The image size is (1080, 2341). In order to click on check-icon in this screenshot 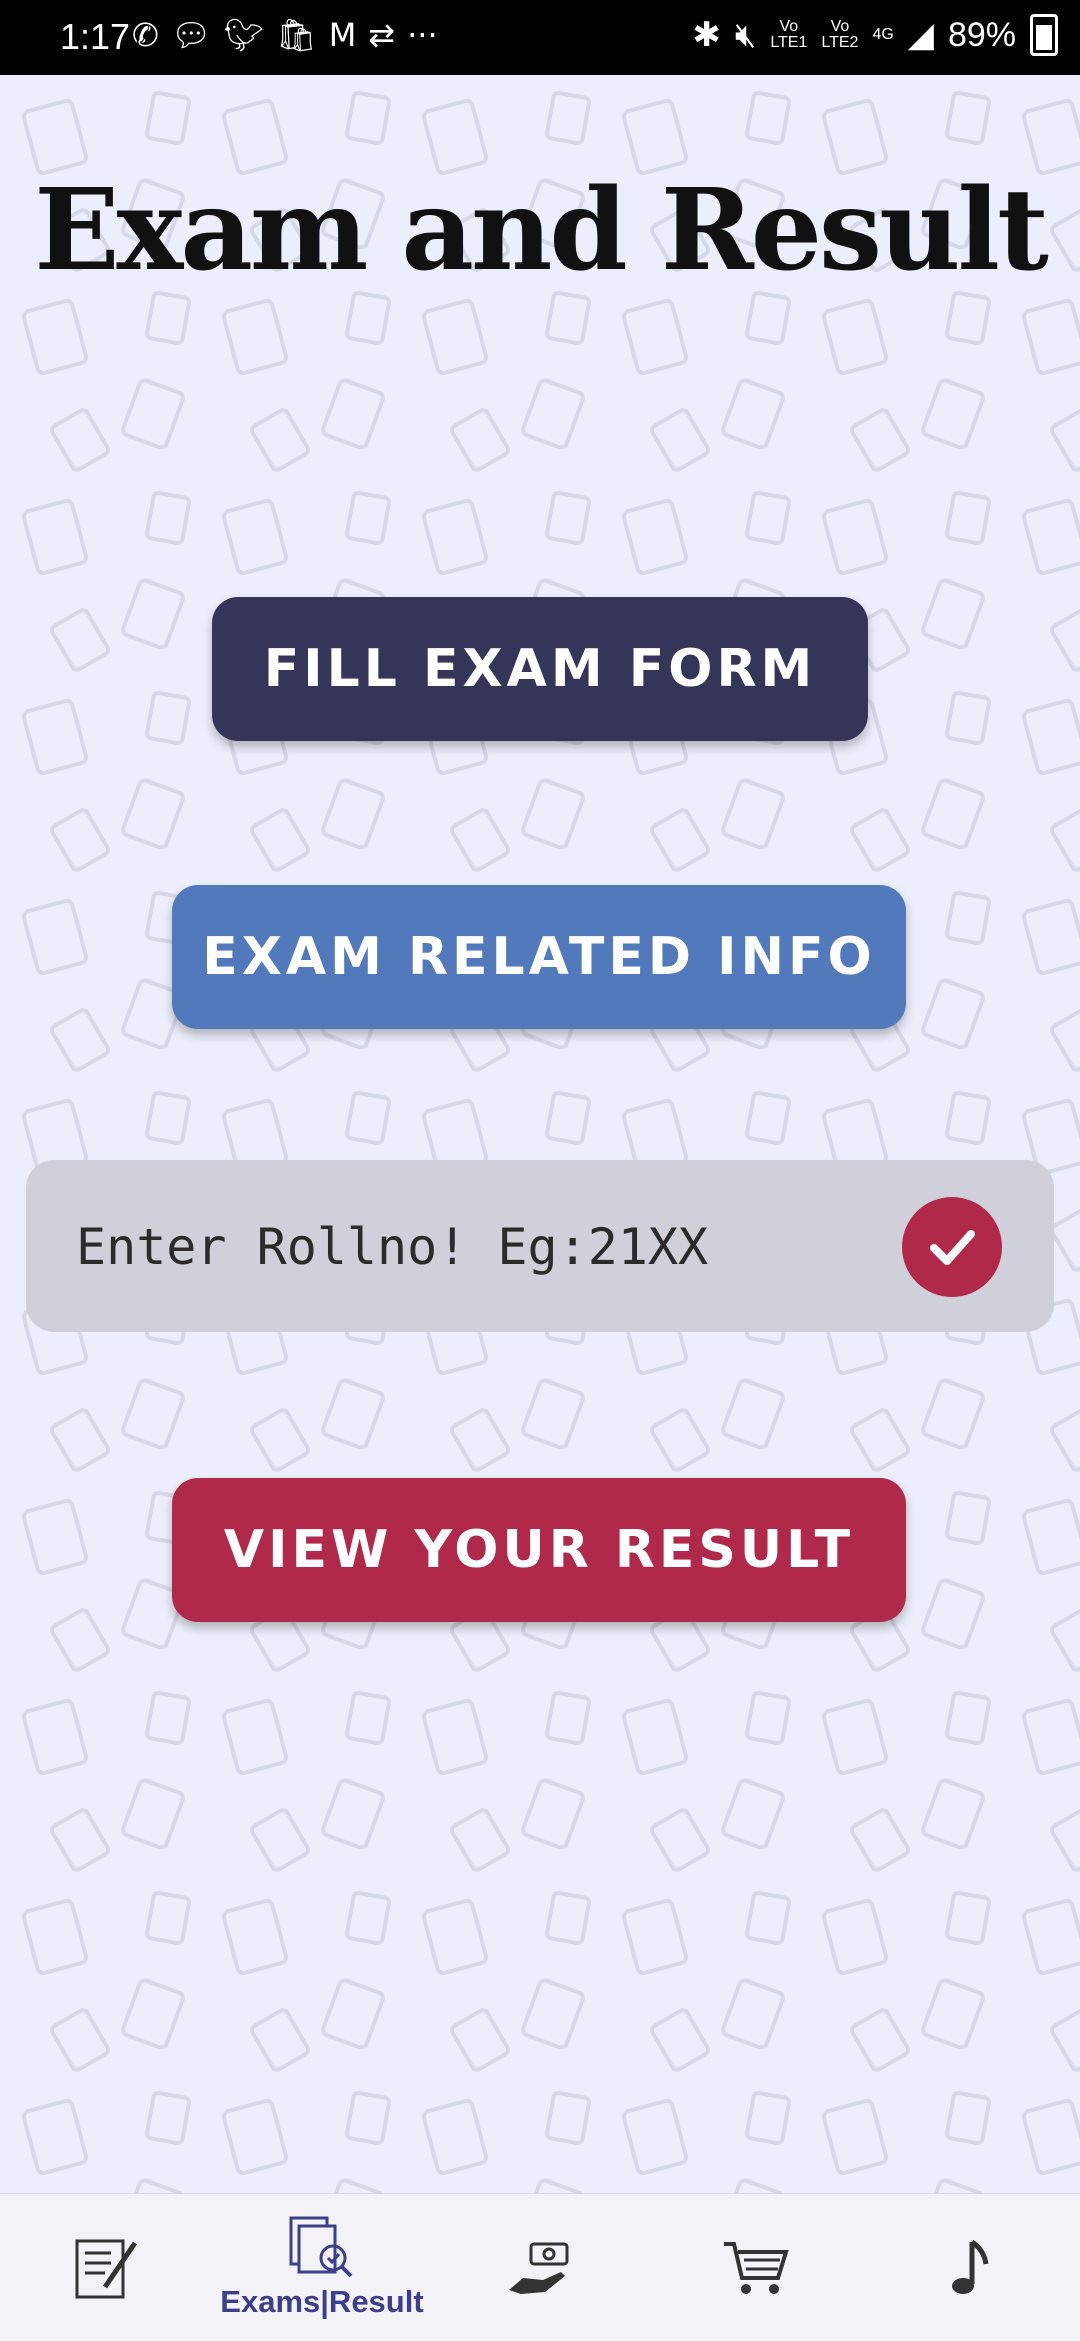, I will do `click(952, 1247)`.